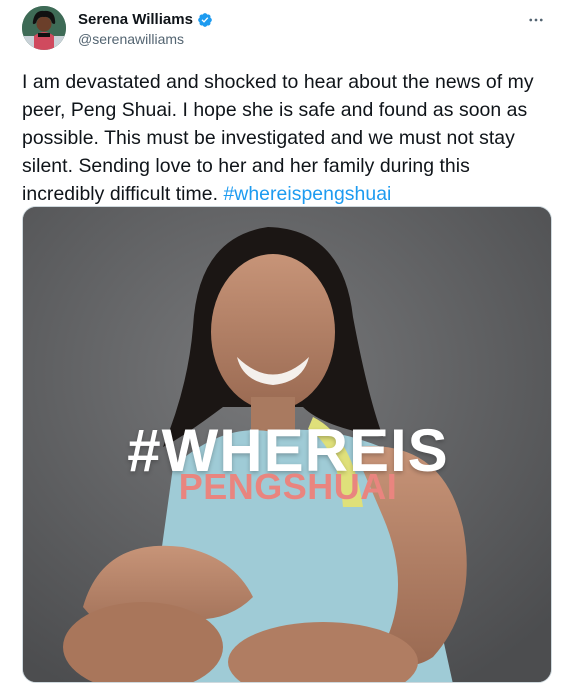  What do you see at coordinates (135, 19) in the screenshot?
I see `author-display-name: Serena Williams` at bounding box center [135, 19].